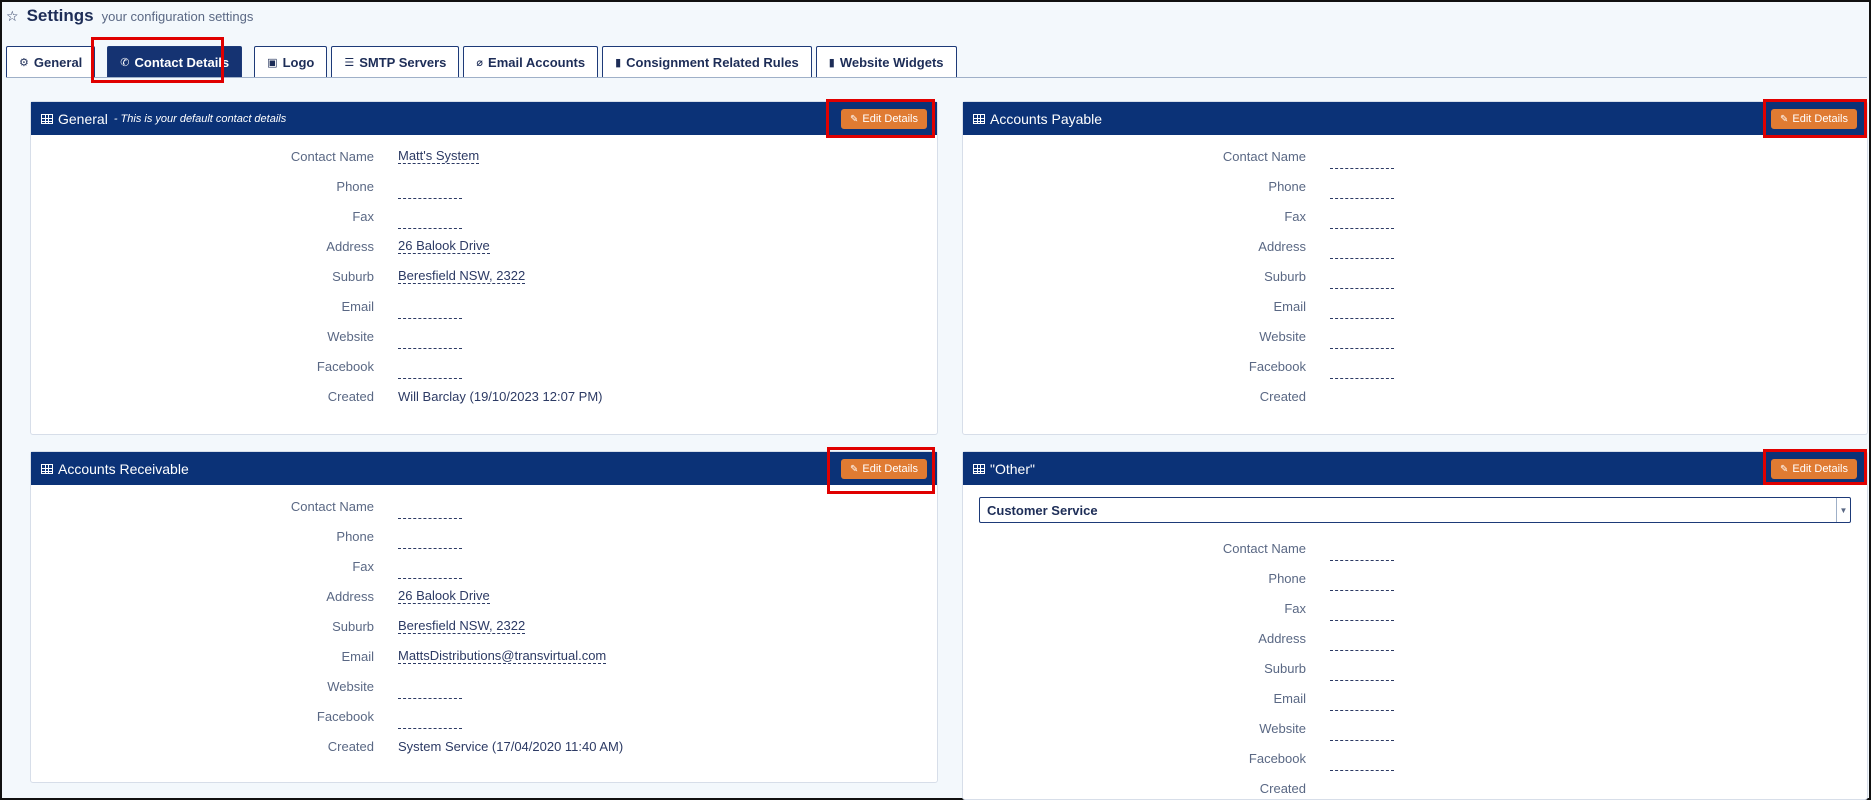 The width and height of the screenshot is (1871, 800). What do you see at coordinates (182, 62) in the screenshot?
I see `tab-label: Contact Details` at bounding box center [182, 62].